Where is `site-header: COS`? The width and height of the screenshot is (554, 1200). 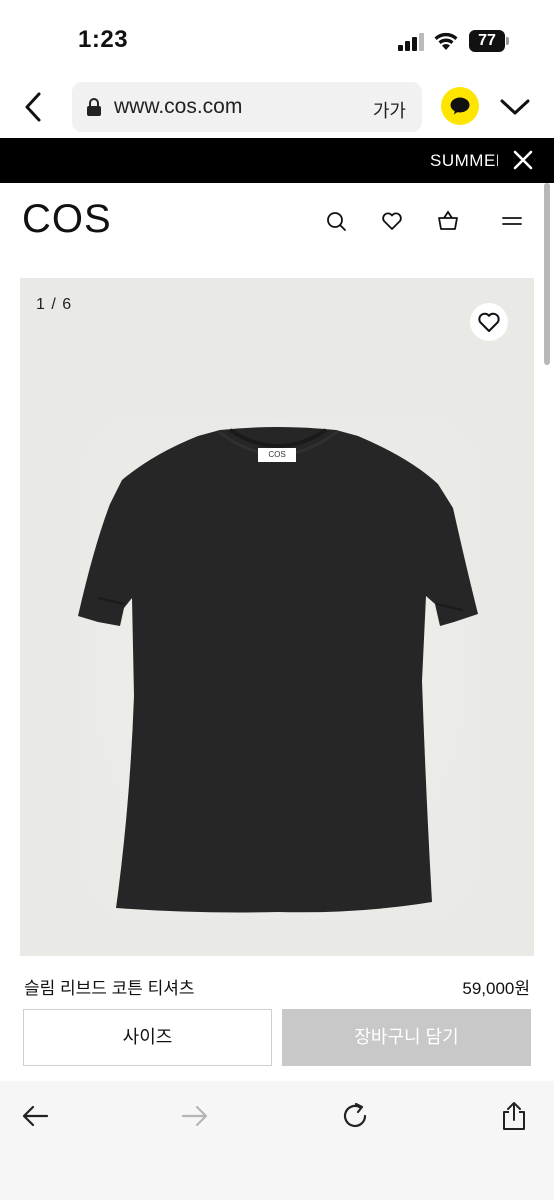
site-header: COS is located at coordinates (277, 228).